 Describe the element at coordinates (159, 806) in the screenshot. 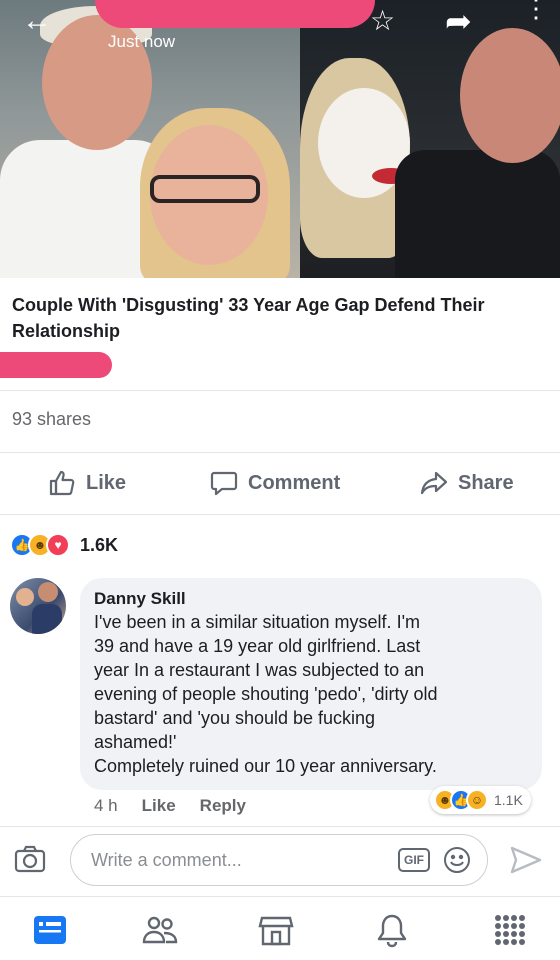

I see `comment-like-button: Like` at that location.